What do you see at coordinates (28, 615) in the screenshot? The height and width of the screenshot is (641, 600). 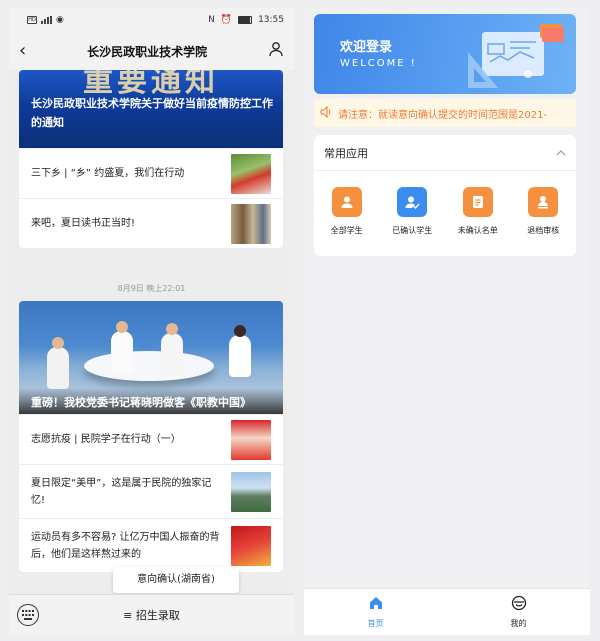 I see `keyboard-icon` at bounding box center [28, 615].